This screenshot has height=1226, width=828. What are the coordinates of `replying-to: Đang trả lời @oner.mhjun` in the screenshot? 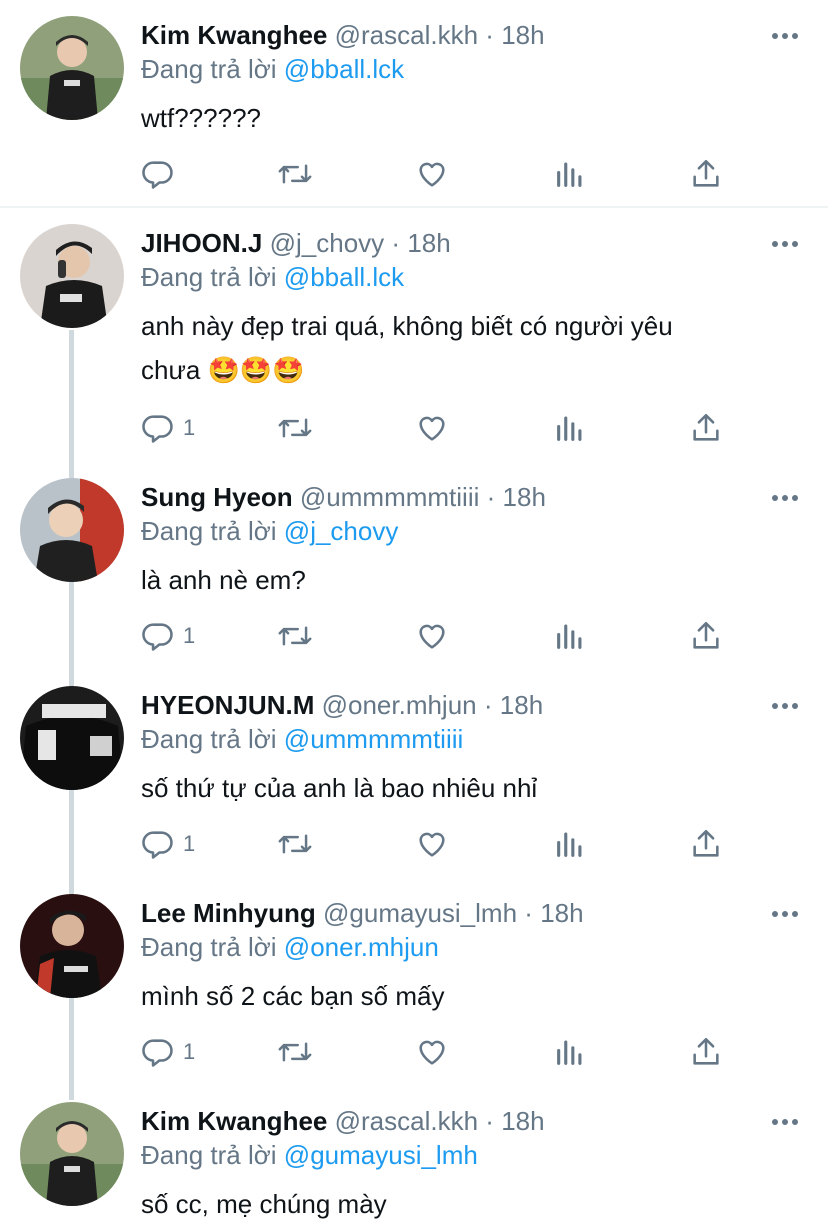 It's located at (290, 947).